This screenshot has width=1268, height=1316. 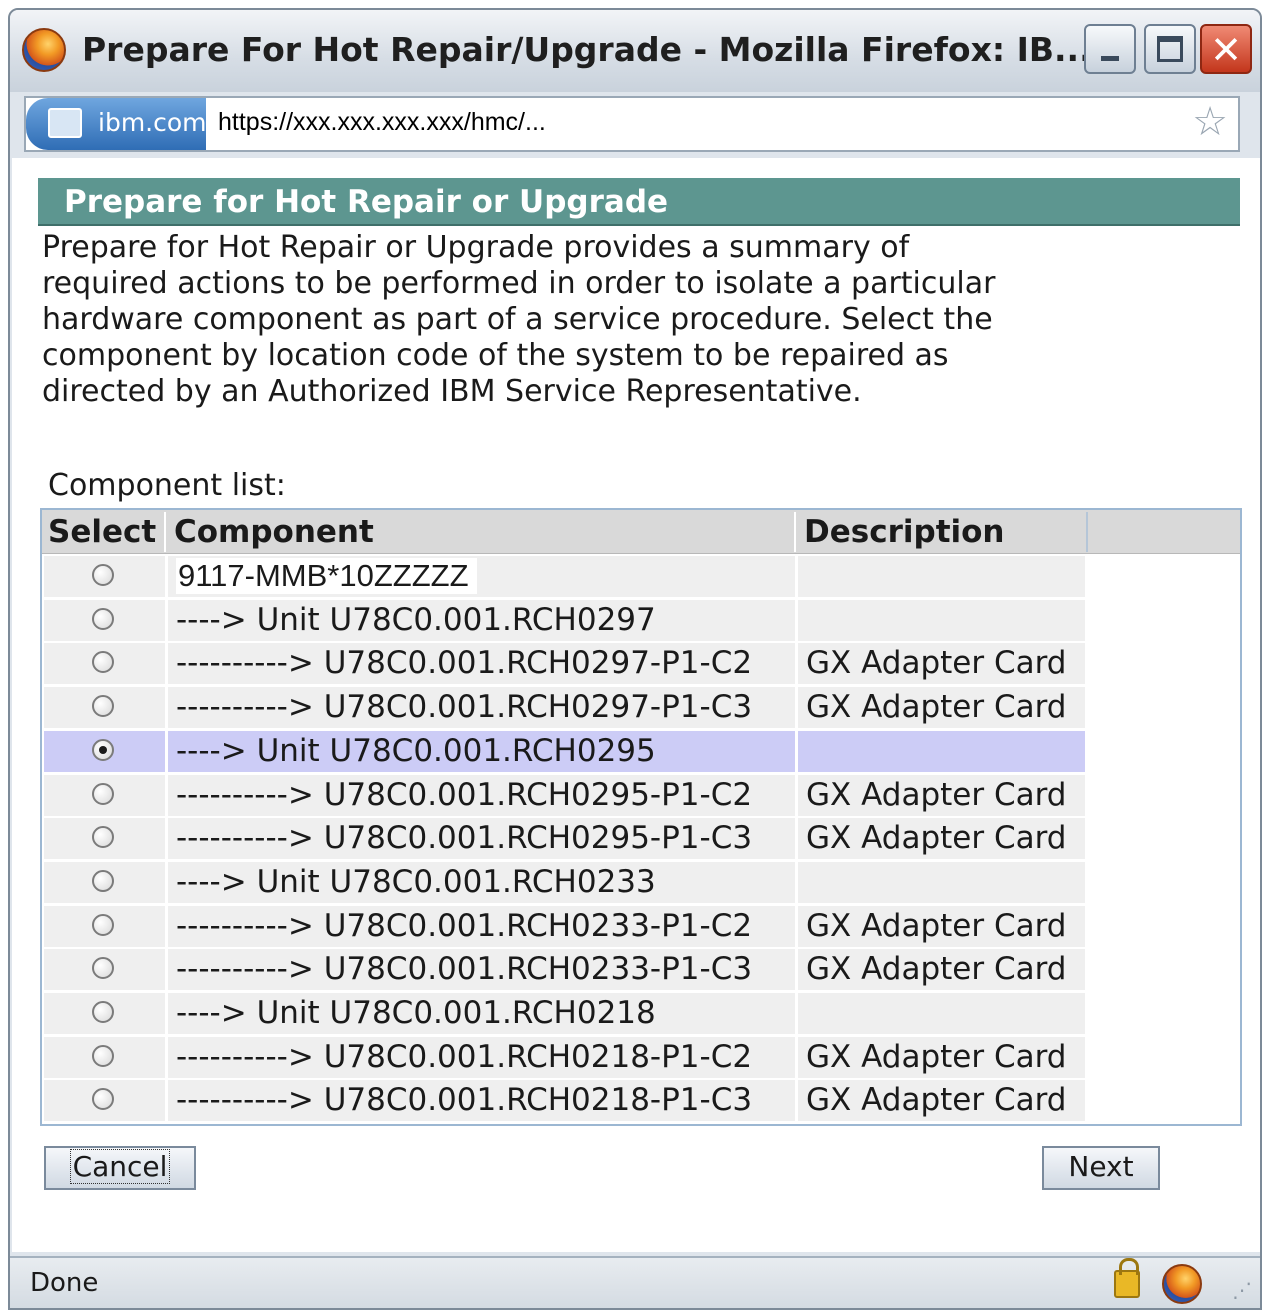 What do you see at coordinates (483, 795) in the screenshot?
I see `component-cell: ----------> U78C0.001.RCH0295-P1-C2` at bounding box center [483, 795].